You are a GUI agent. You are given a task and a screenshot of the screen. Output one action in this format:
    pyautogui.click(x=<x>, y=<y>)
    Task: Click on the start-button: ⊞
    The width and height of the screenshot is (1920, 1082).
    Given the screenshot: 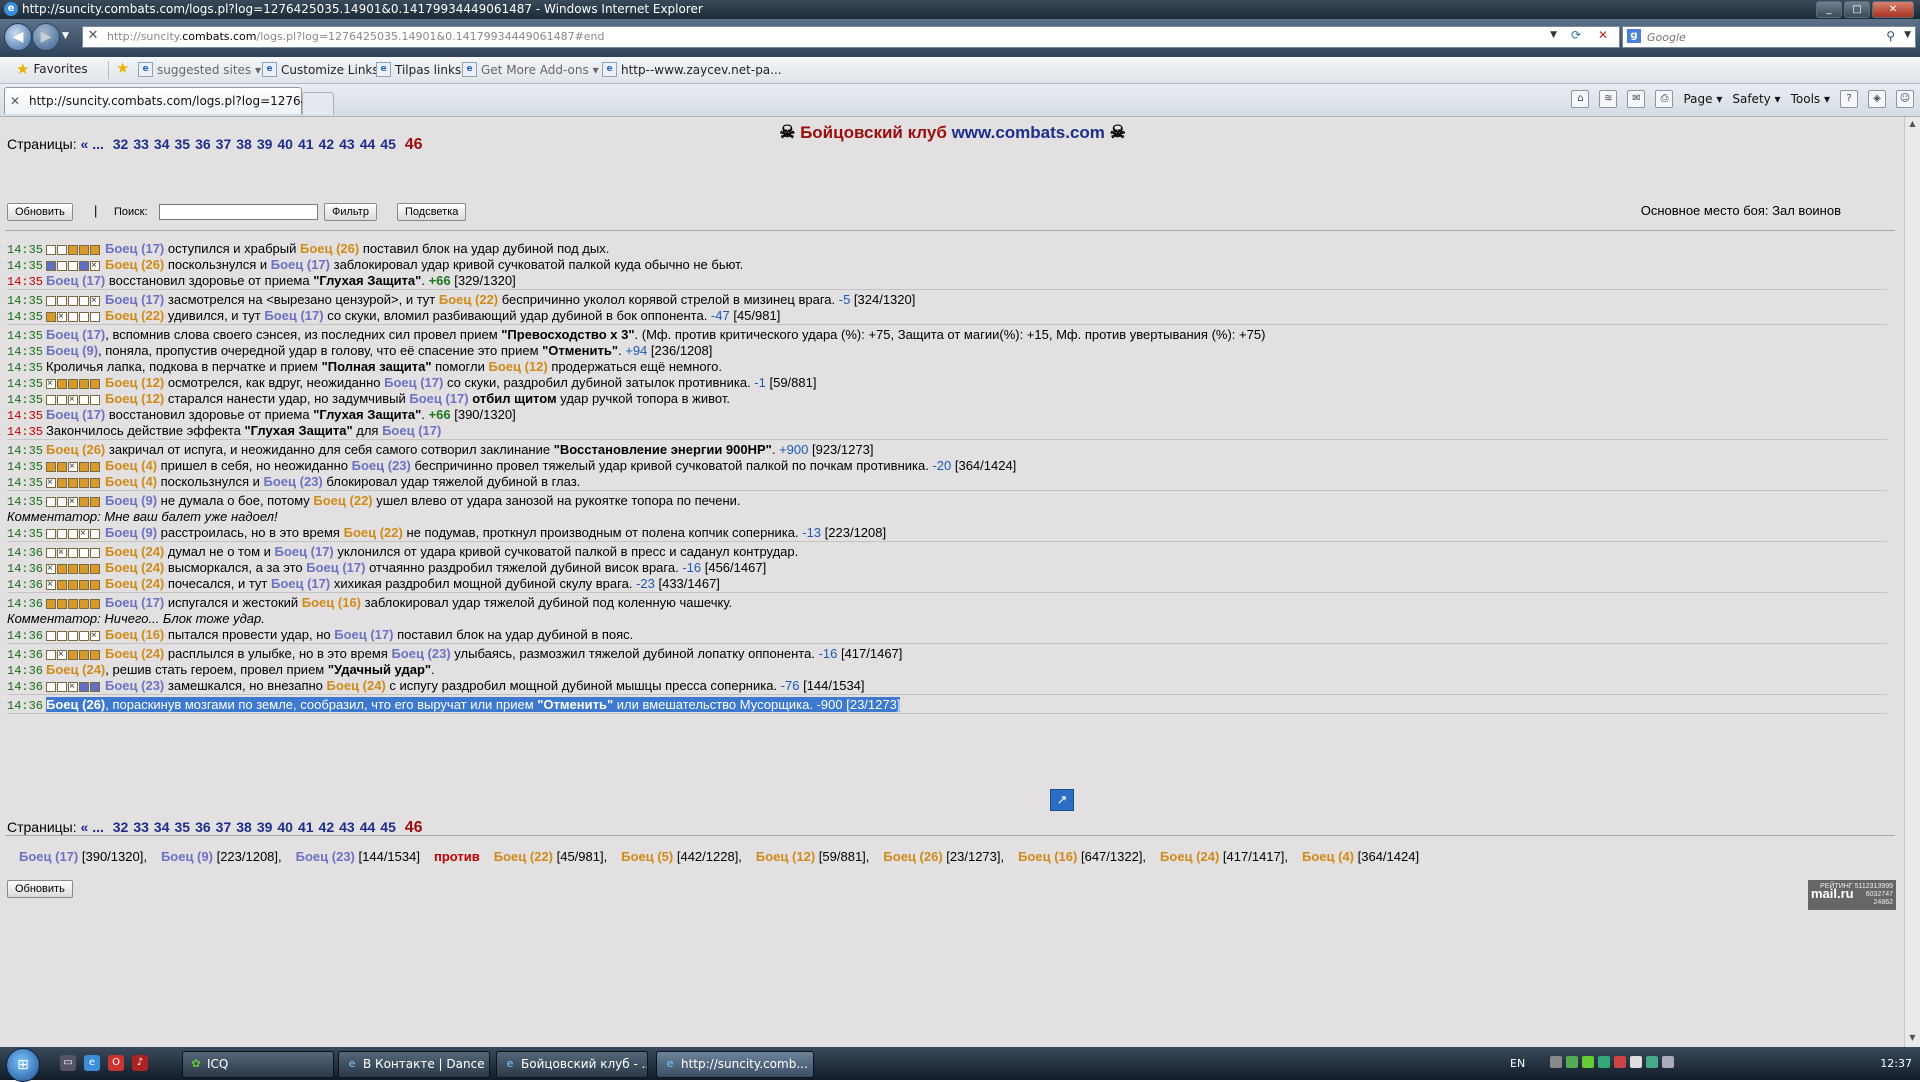 What is the action you would take?
    pyautogui.click(x=23, y=1065)
    